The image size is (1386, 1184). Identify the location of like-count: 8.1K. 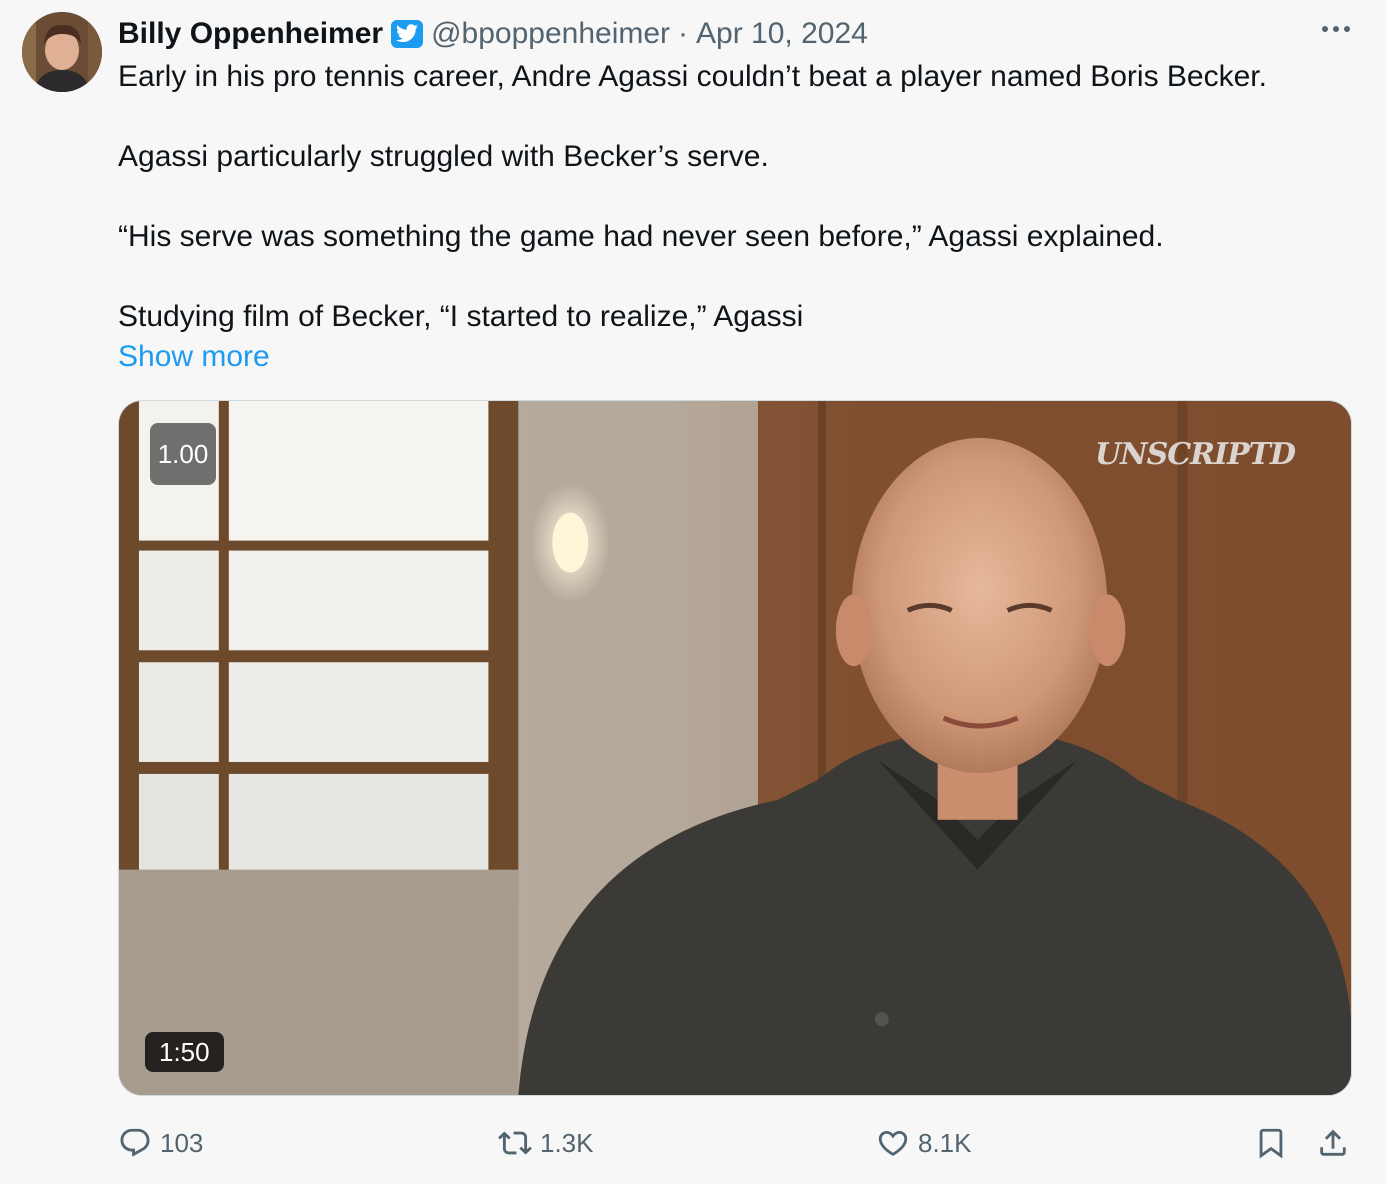
(945, 1142).